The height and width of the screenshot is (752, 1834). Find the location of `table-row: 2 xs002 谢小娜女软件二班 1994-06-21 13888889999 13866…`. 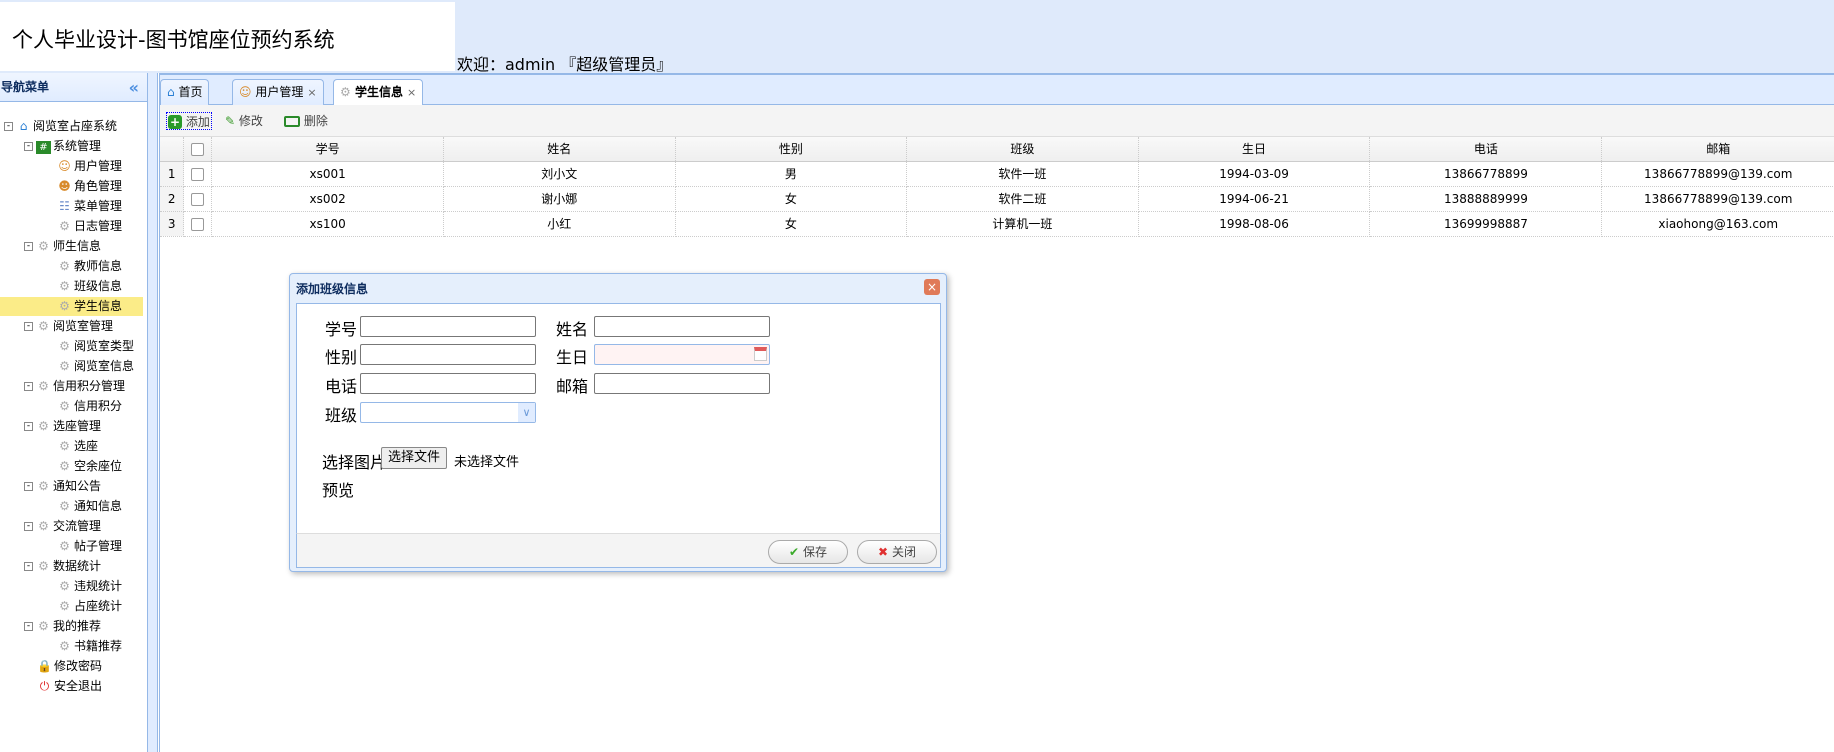

table-row: 2 xs002 谢小娜女软件二班 1994-06-21 13888889999 13866… is located at coordinates (997, 199).